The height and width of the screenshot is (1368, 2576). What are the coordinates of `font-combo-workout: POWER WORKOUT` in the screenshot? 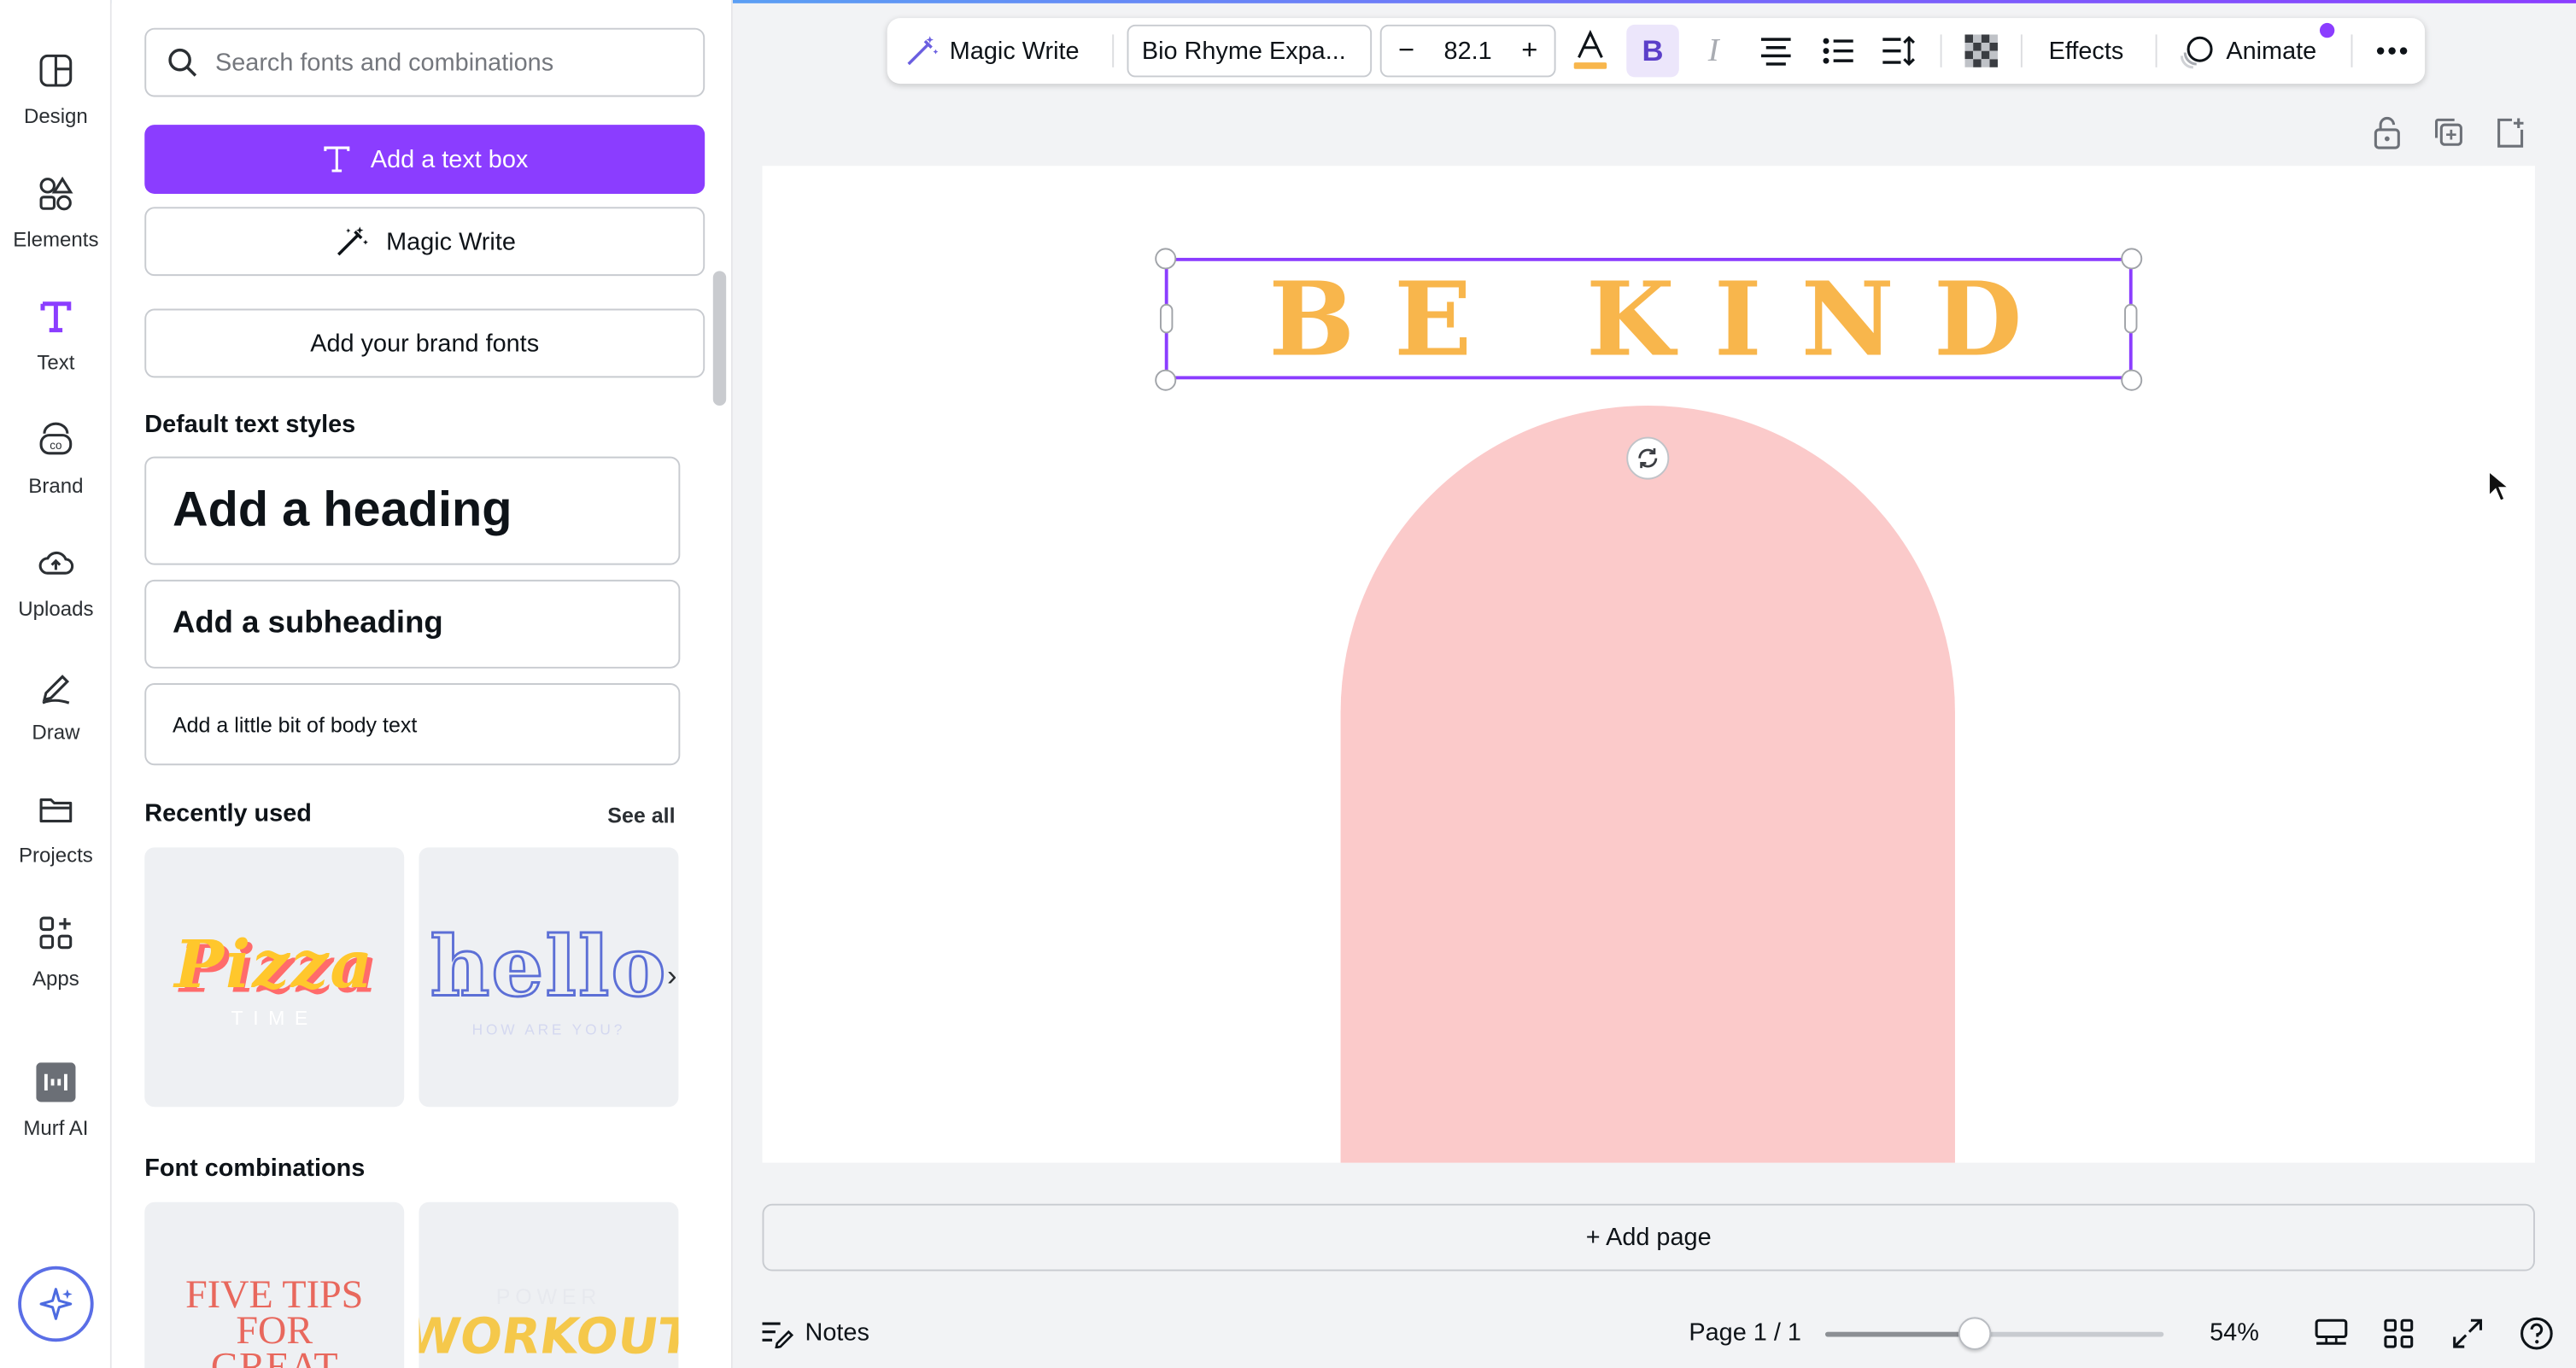 It's located at (549, 1284).